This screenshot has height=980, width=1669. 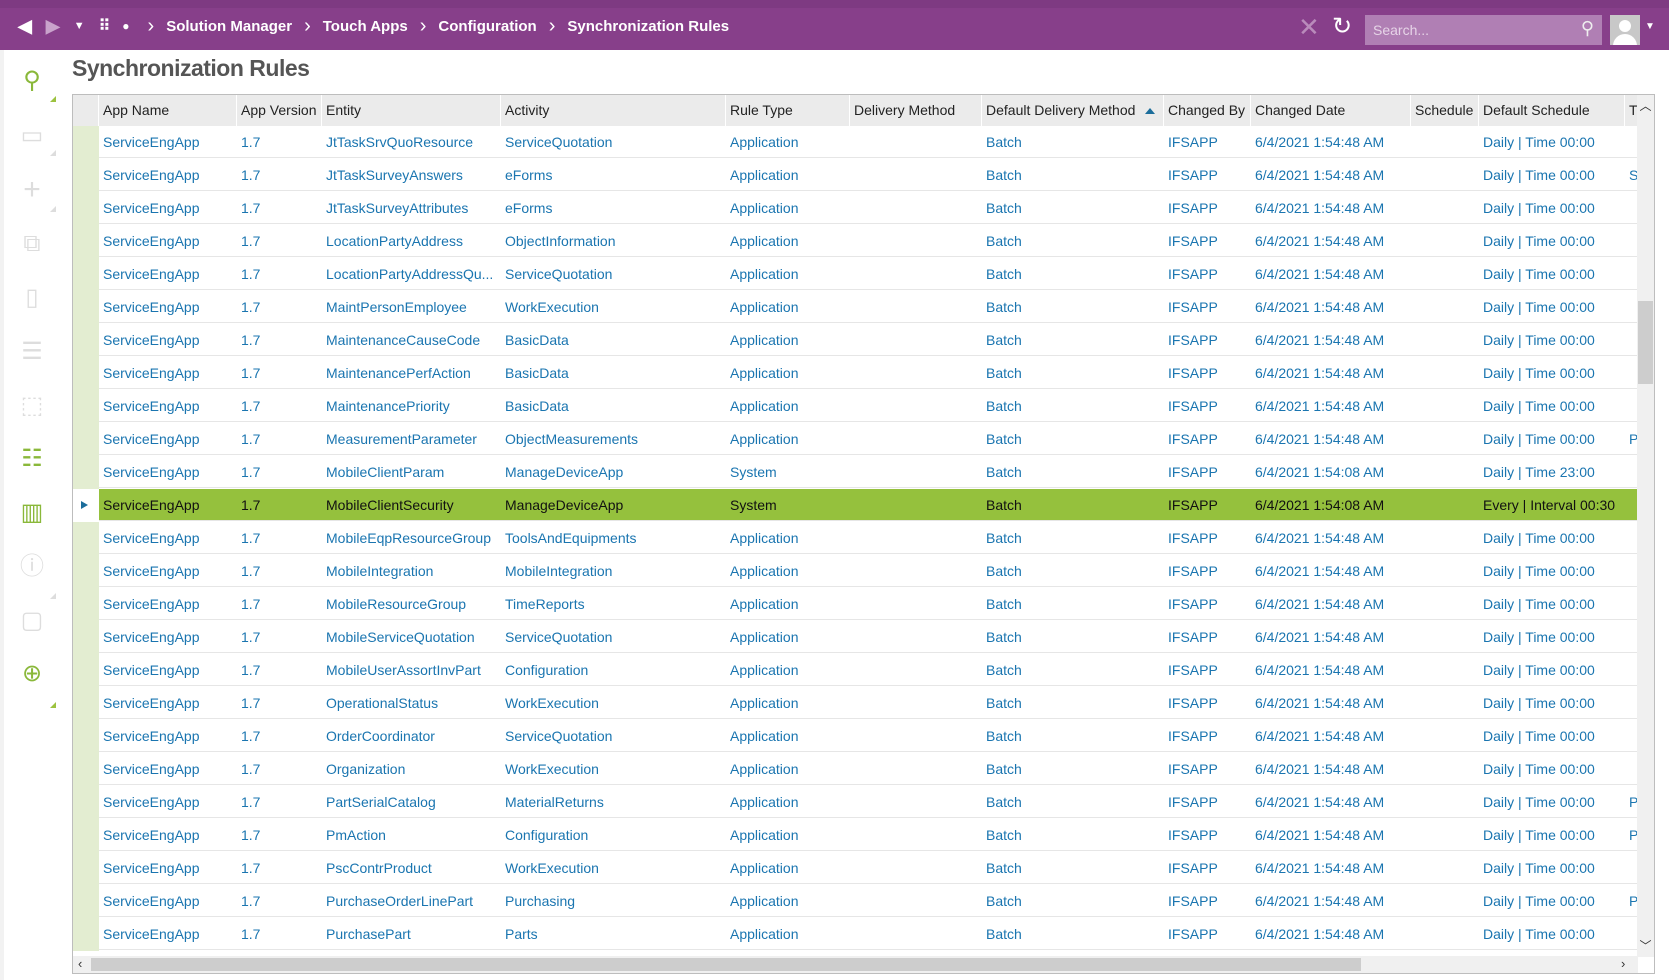 What do you see at coordinates (1331, 110) in the screenshot?
I see `column-header-changed-date: Changed Date` at bounding box center [1331, 110].